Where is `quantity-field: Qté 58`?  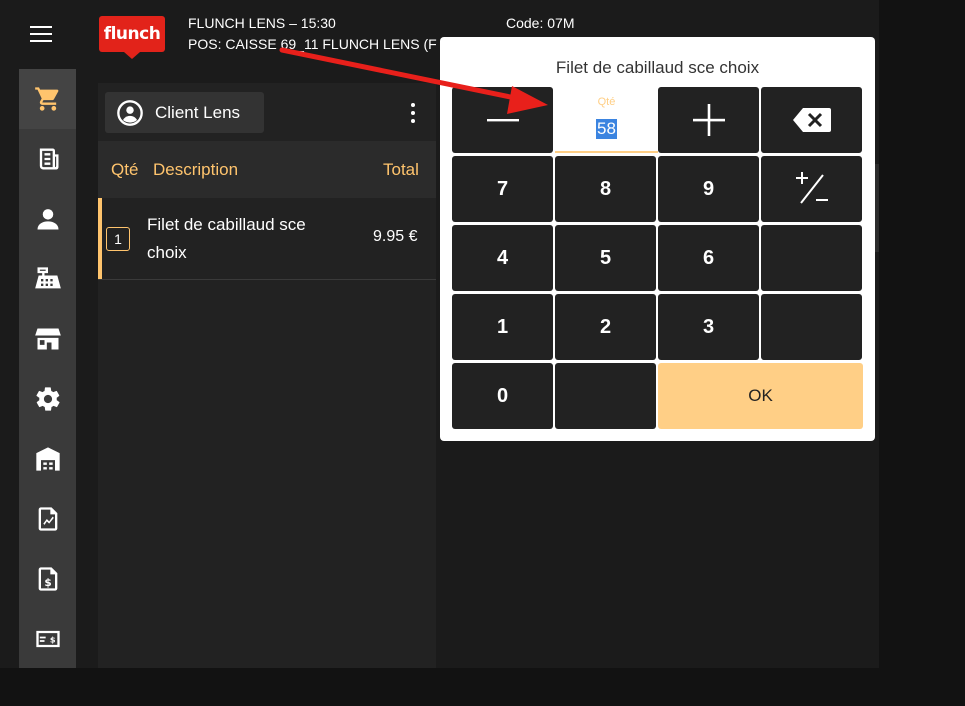
quantity-field: Qté 58 is located at coordinates (606, 120).